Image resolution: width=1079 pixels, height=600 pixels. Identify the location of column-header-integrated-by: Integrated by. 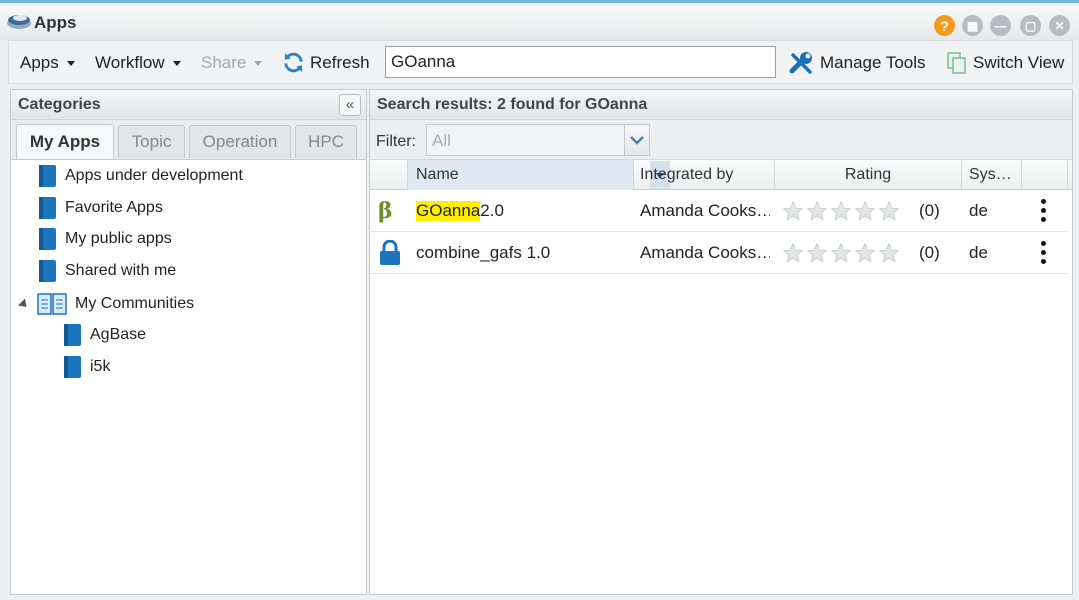
(704, 175).